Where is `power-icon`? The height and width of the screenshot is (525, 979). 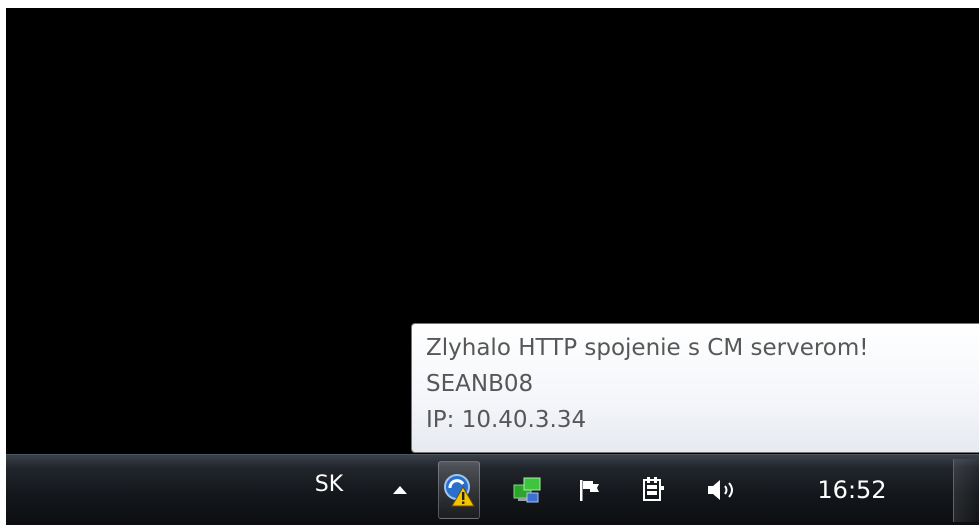
power-icon is located at coordinates (653, 489).